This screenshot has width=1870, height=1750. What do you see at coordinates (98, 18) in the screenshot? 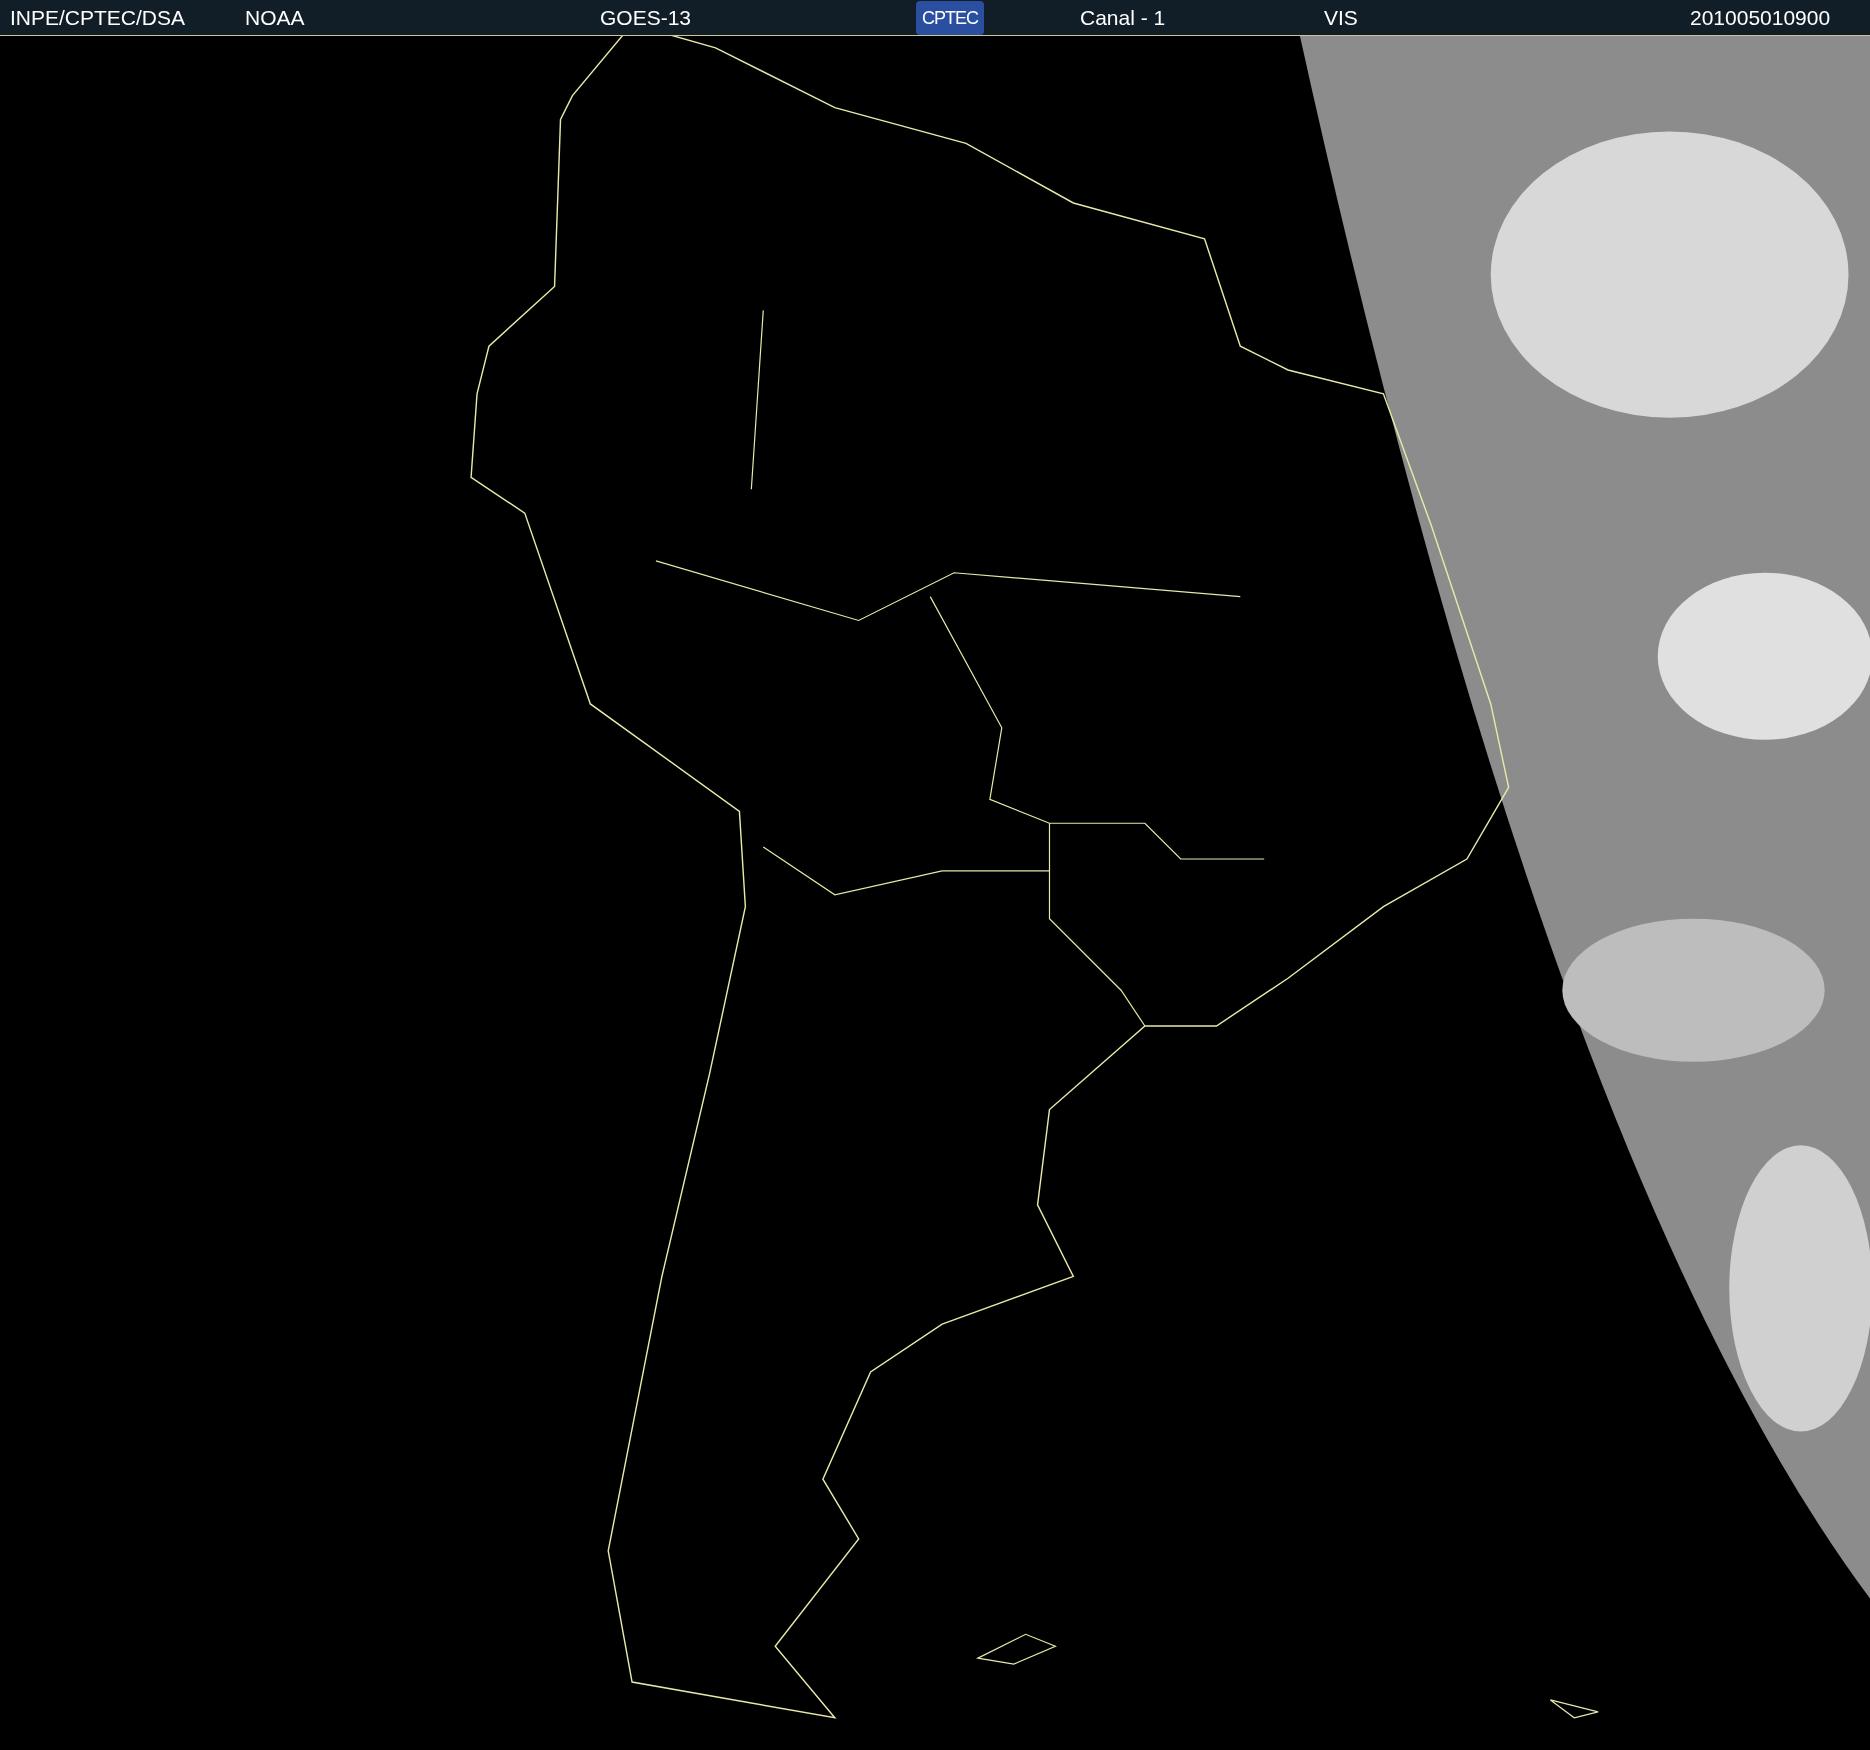
I see `header-label: INPE/CPTEC/DSA` at bounding box center [98, 18].